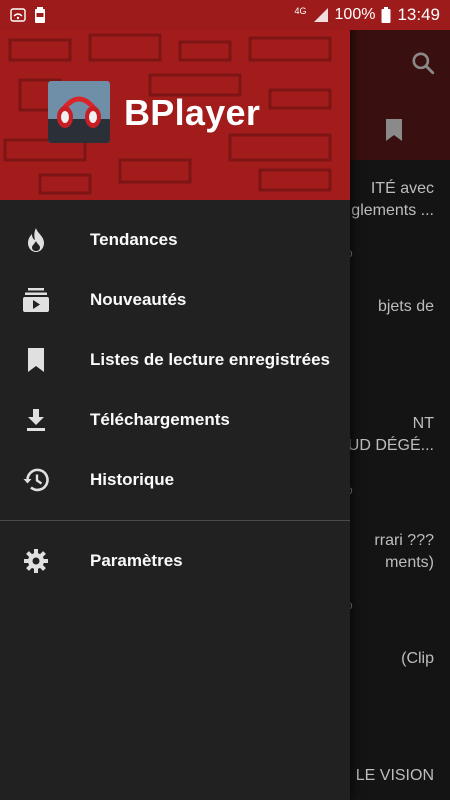 This screenshot has width=450, height=800. I want to click on drawer-item-new: Nouveautés, so click(175, 300).